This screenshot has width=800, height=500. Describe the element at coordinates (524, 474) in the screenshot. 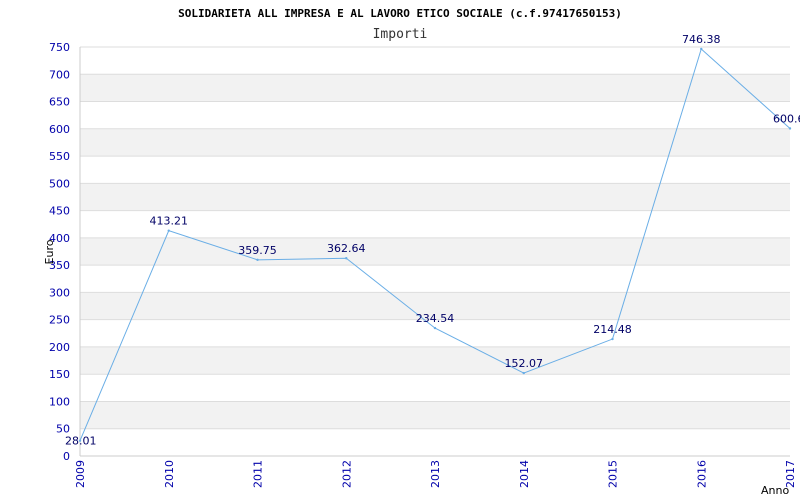

I see `x-tick-label: 2014` at that location.